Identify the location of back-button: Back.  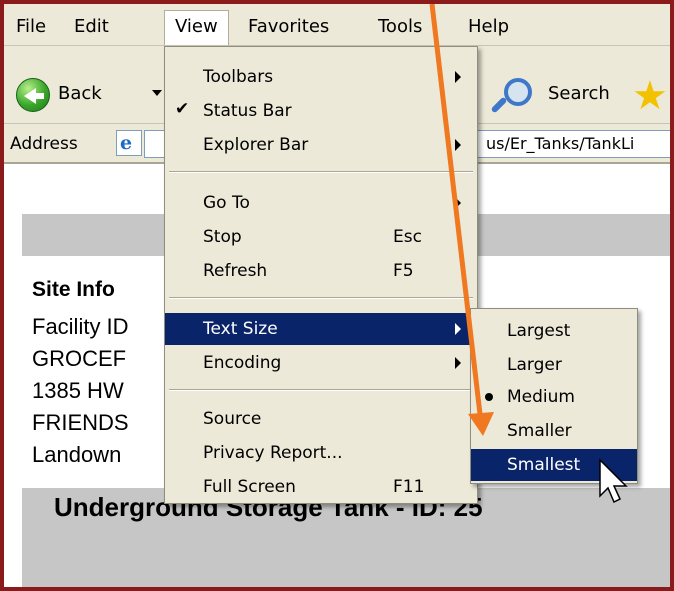
(87, 95).